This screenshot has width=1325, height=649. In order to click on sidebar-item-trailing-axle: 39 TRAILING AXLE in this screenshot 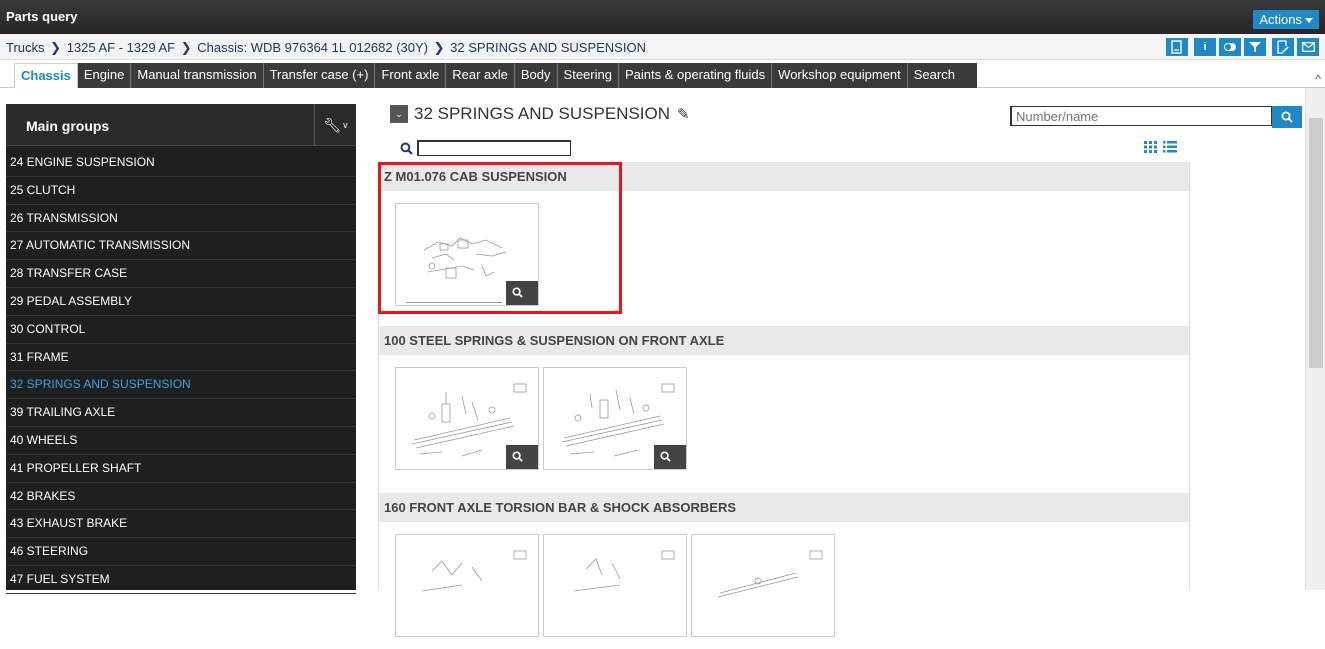, I will do `click(181, 413)`.